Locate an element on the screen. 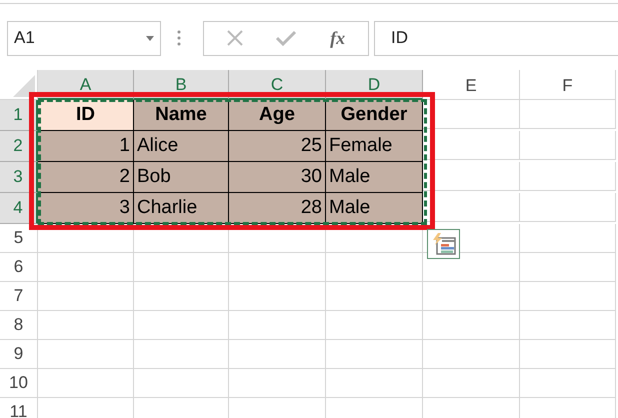 Image resolution: width=618 pixels, height=418 pixels. row-header: 7 is located at coordinates (19, 296).